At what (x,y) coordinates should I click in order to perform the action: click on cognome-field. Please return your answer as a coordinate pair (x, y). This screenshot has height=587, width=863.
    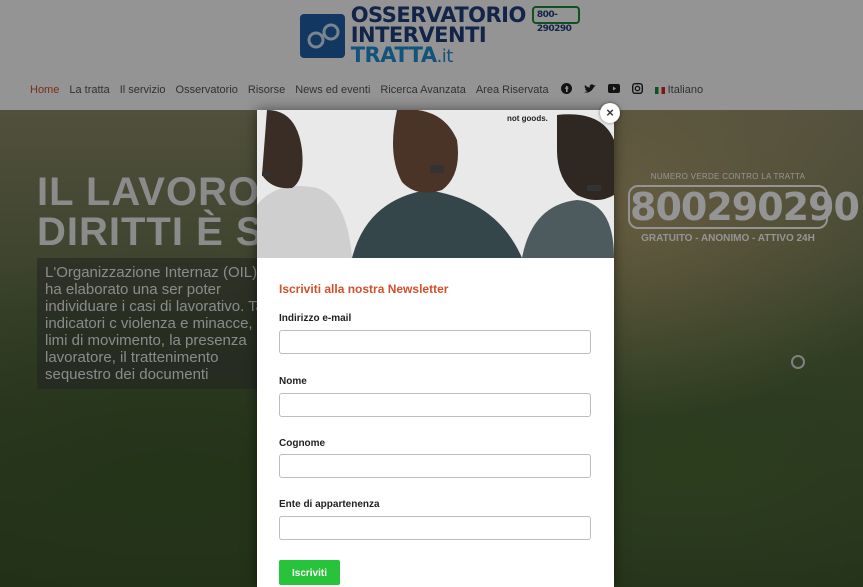
    Looking at the image, I should click on (435, 466).